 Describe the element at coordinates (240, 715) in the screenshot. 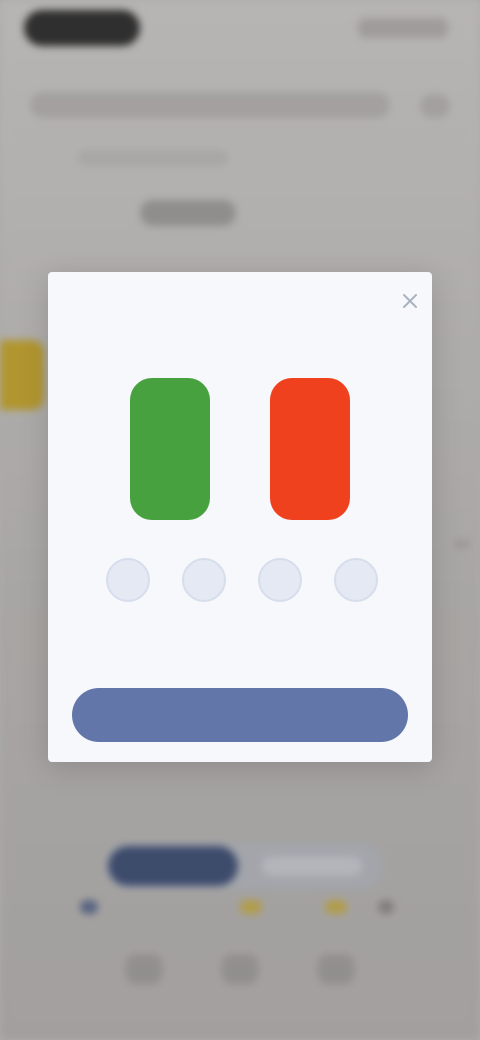

I see `primary-action-button` at that location.